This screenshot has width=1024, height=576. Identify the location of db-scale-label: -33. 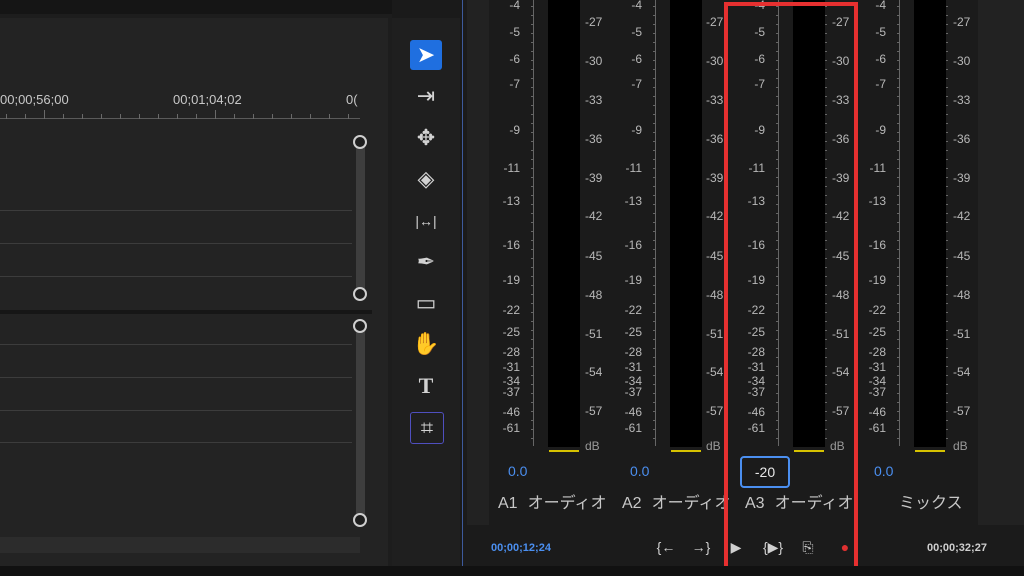
(715, 100).